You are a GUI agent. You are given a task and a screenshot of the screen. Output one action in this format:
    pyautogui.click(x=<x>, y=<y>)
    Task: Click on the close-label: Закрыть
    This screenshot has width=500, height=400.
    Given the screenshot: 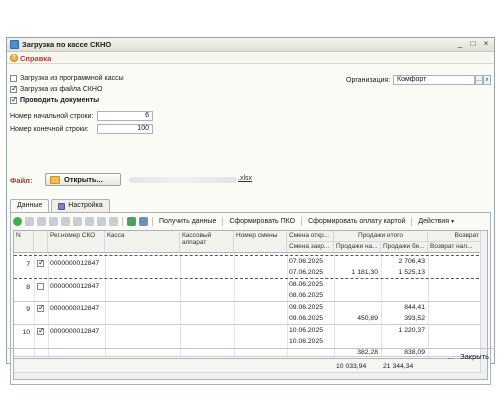 What is the action you would take?
    pyautogui.click(x=474, y=356)
    